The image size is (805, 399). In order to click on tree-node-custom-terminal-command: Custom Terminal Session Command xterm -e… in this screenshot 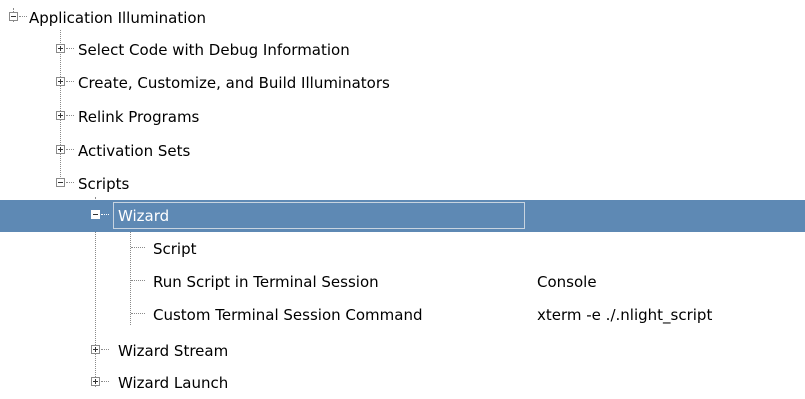, I will do `click(402, 315)`.